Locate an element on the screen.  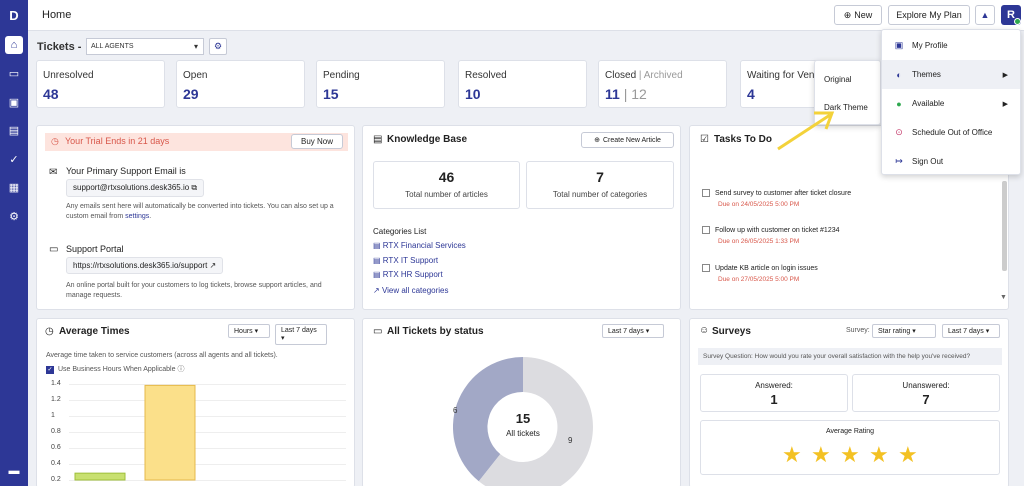
stat-open: Open 29 is located at coordinates (240, 84).